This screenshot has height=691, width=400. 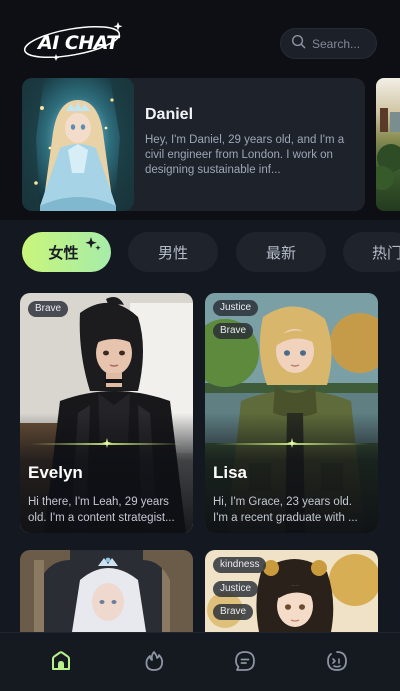 I want to click on home-icon, so click(x=61, y=663).